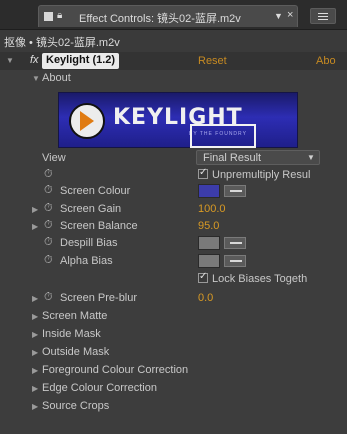 The image size is (347, 434). What do you see at coordinates (260, 279) in the screenshot?
I see `lock-biases-label: Lock Biases Togeth` at bounding box center [260, 279].